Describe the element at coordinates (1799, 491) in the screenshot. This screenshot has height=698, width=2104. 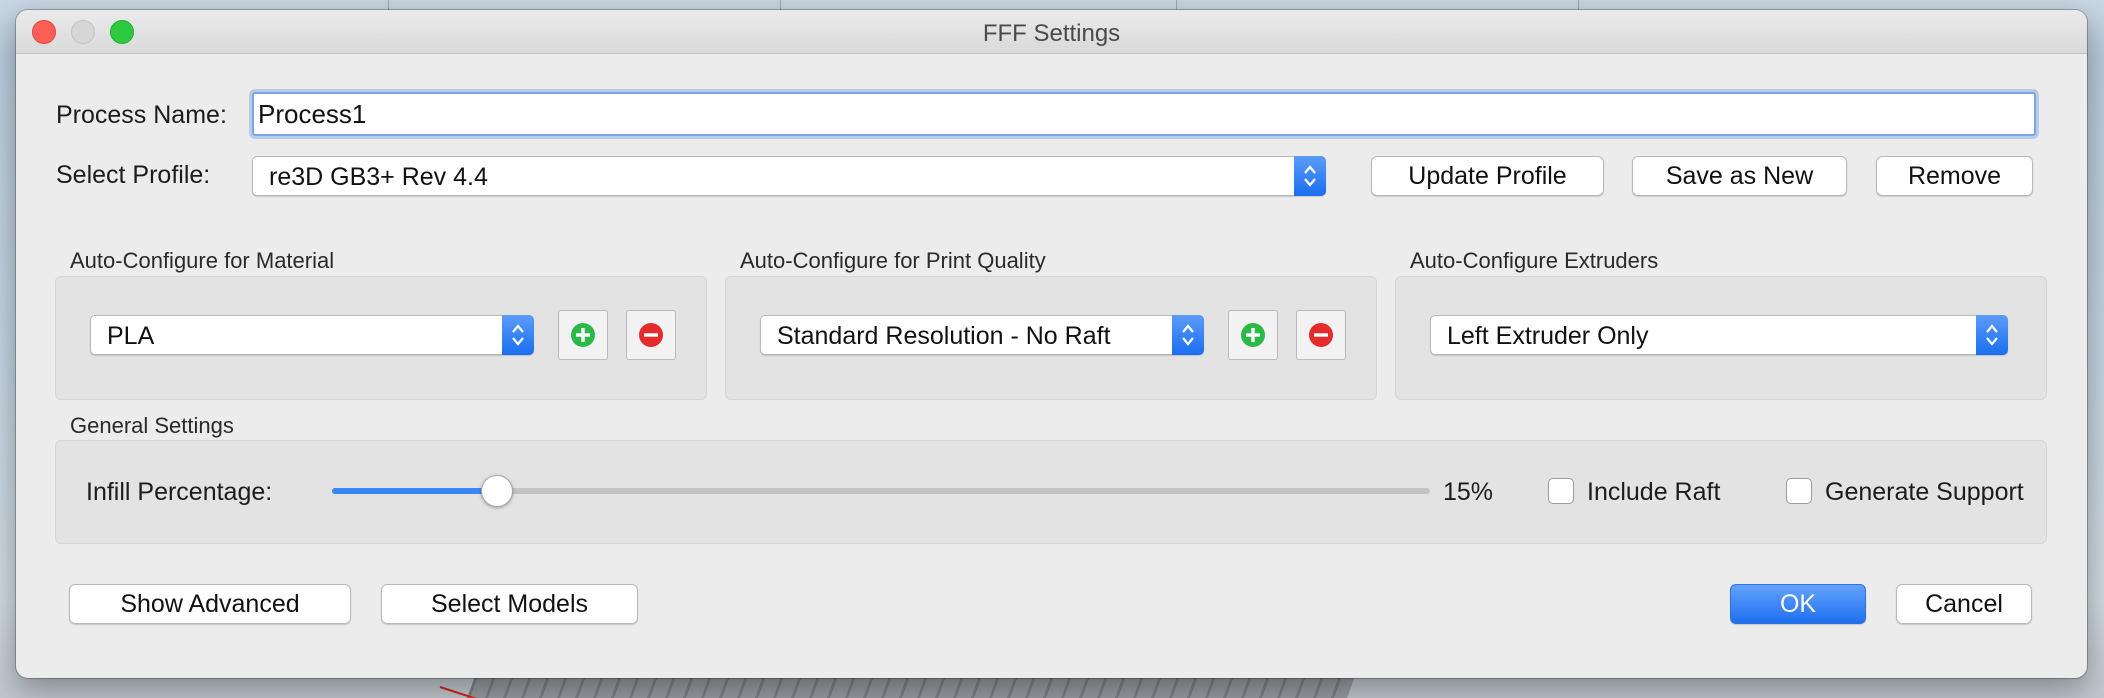
I see `generate-support-checkbox` at that location.